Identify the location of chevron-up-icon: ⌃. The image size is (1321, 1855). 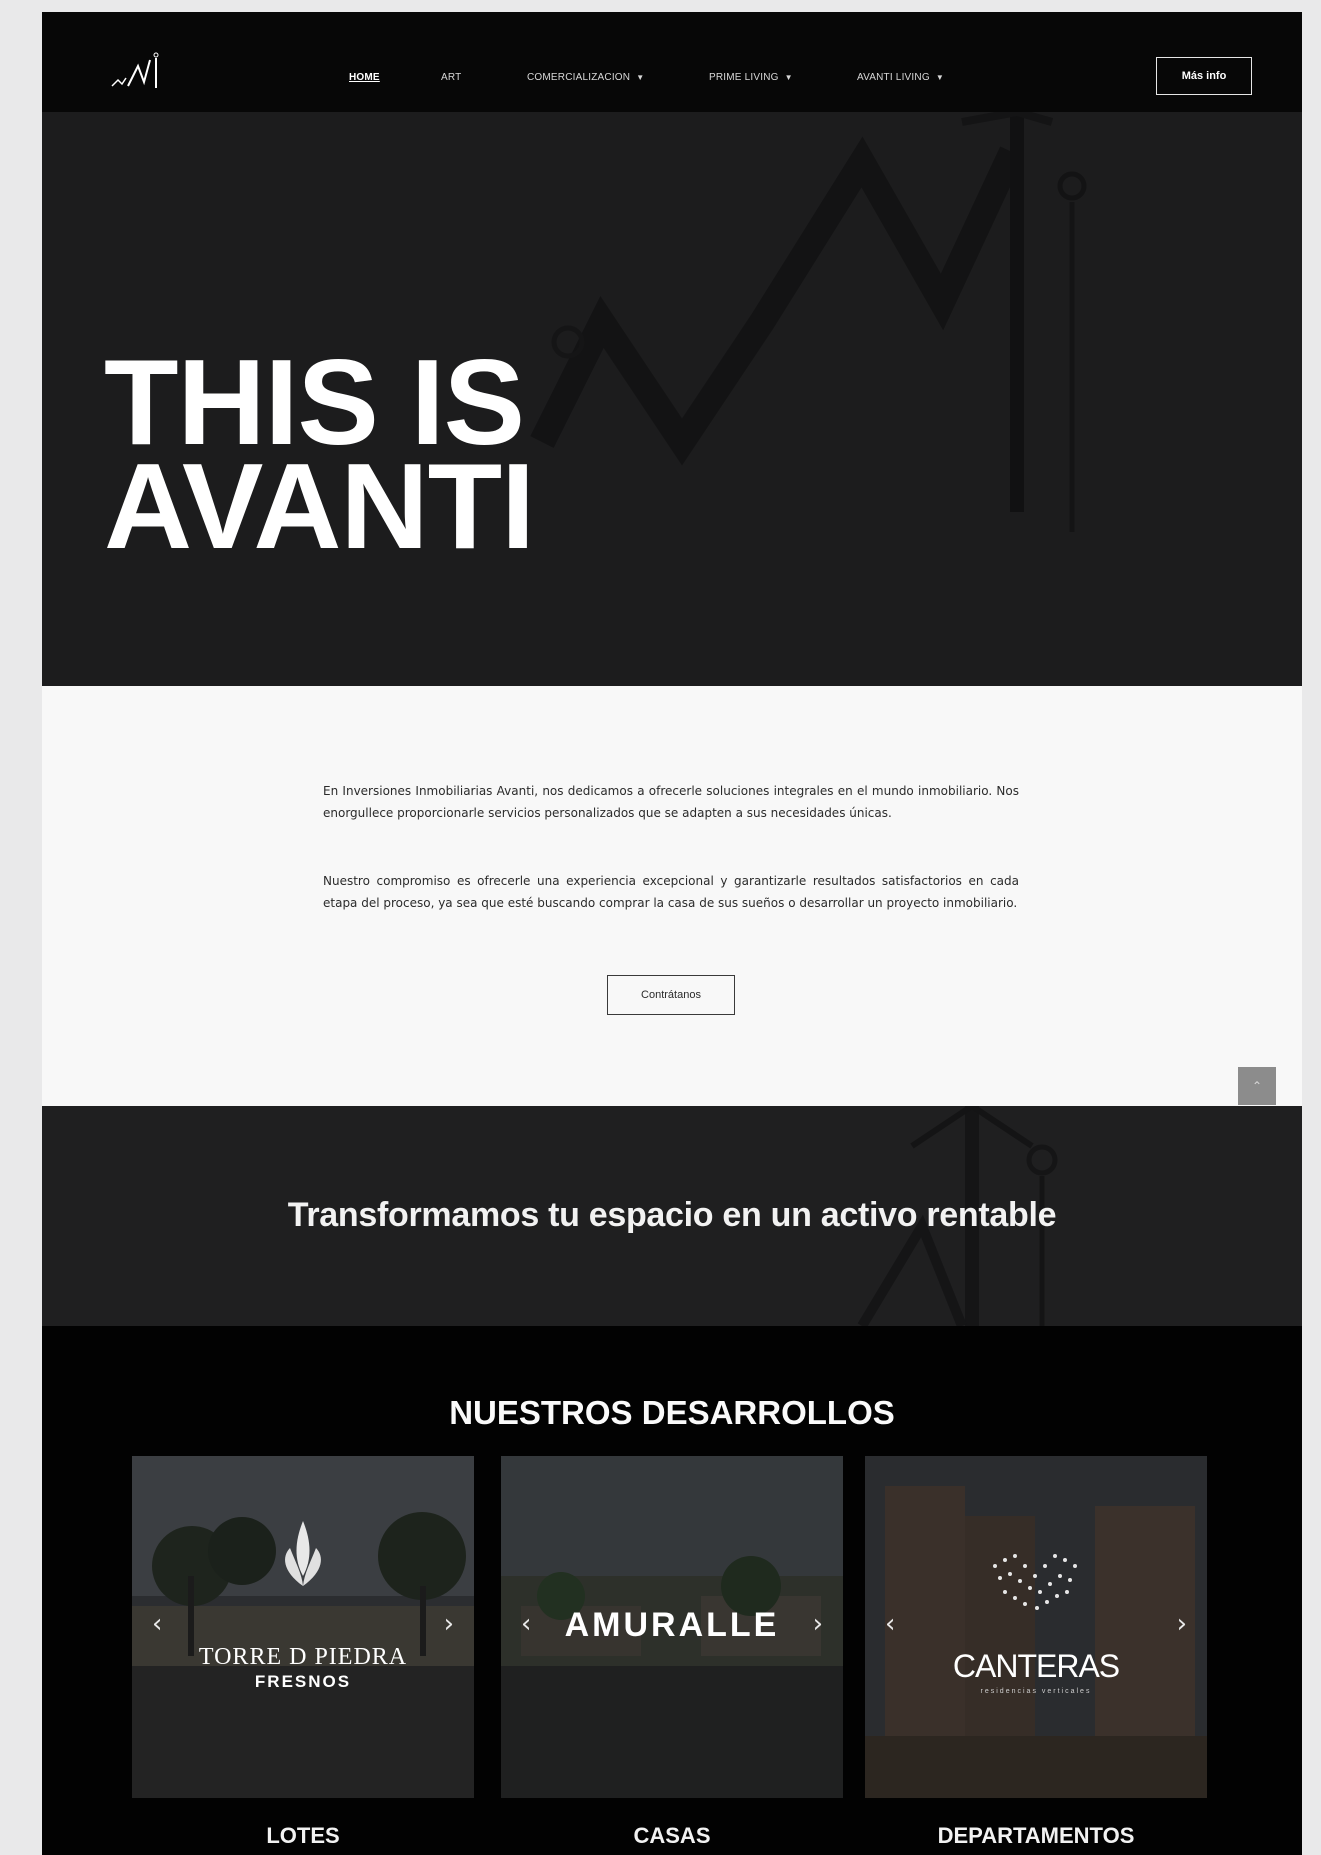
(1257, 1086).